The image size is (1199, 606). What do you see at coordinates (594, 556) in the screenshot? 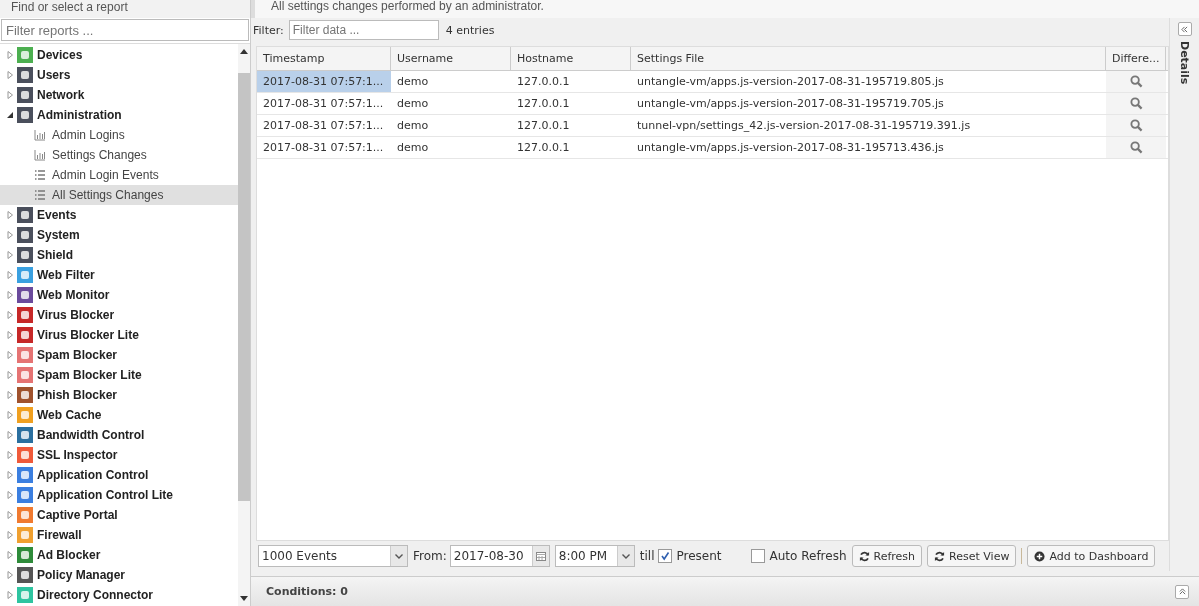
I see `time-dropdown: 8:00 PM` at bounding box center [594, 556].